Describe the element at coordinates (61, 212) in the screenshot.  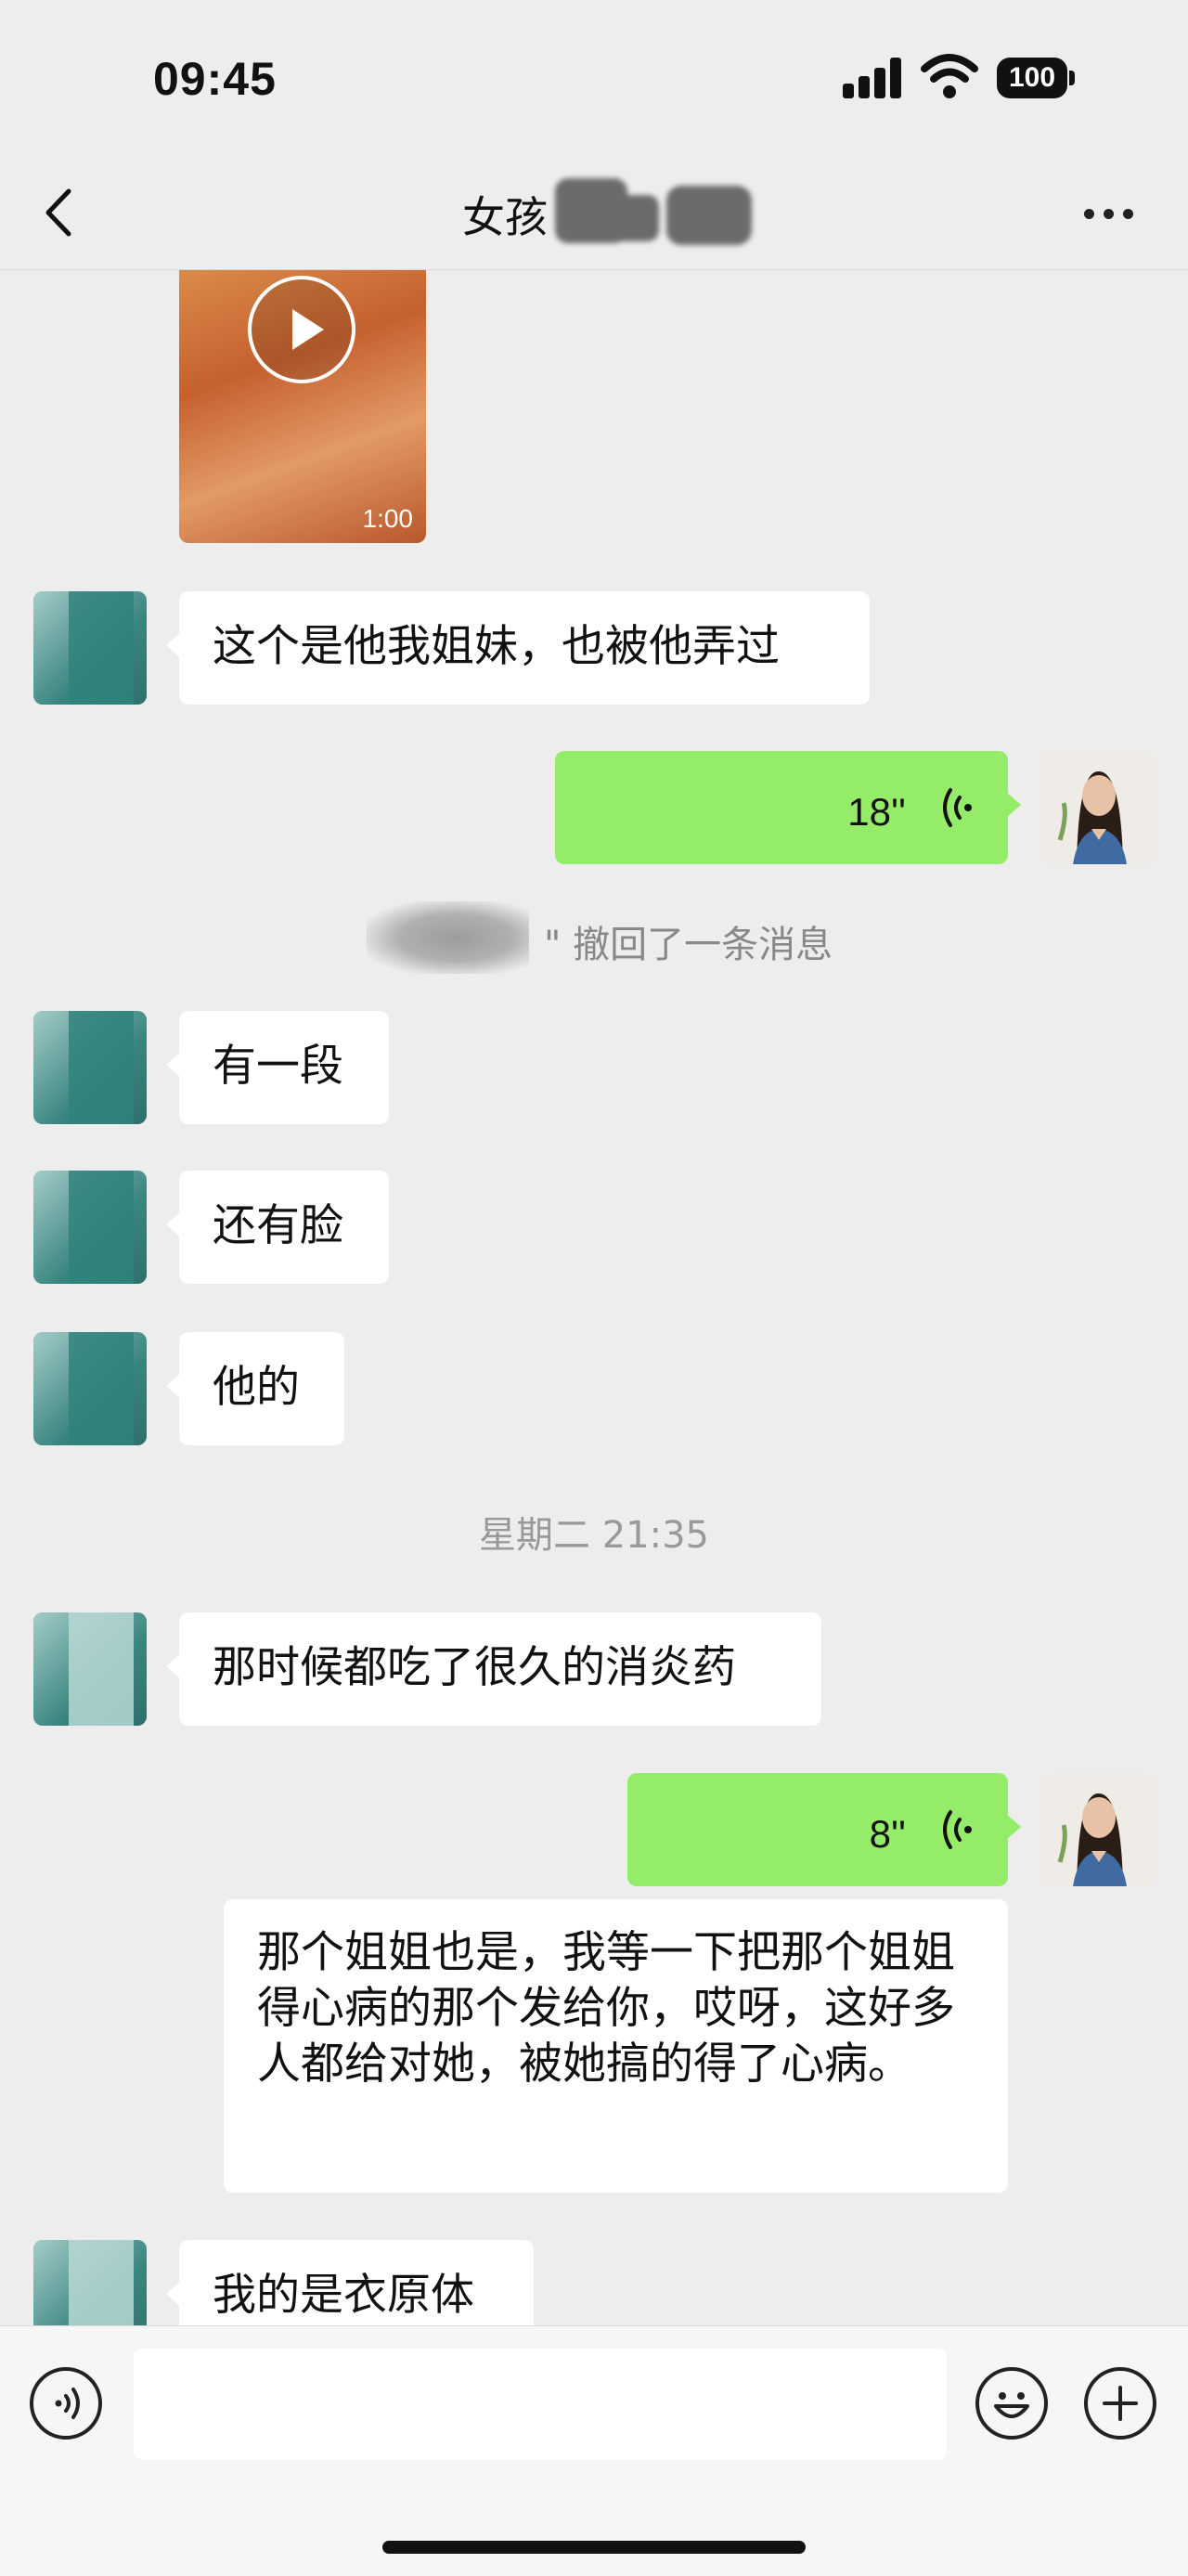
I see `back-chevron-icon` at that location.